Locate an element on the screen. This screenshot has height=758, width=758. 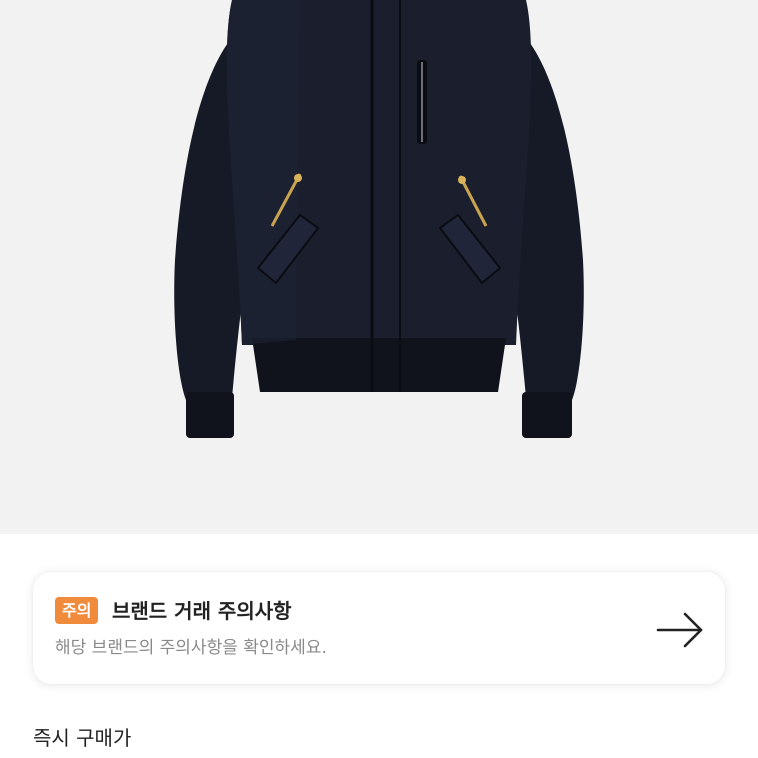
instant-buy-price-title: 즉시 구매가 is located at coordinates (82, 738).